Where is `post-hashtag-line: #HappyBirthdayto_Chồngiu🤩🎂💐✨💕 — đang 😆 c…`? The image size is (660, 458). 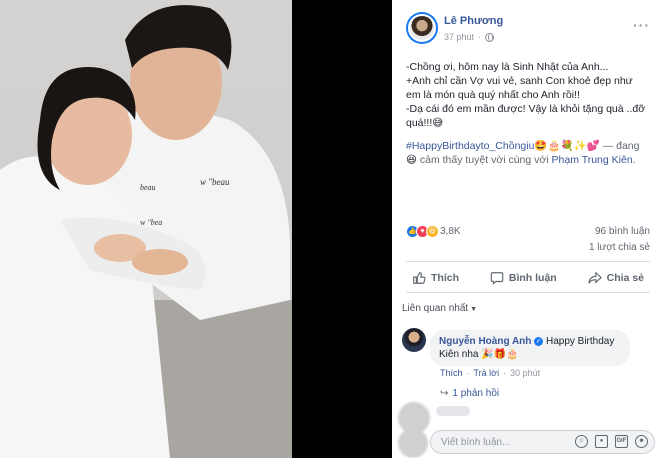 post-hashtag-line: #HappyBirthdayto_Chồngiu🤩🎂💐✨💕 — đang 😆 c… is located at coordinates (528, 153).